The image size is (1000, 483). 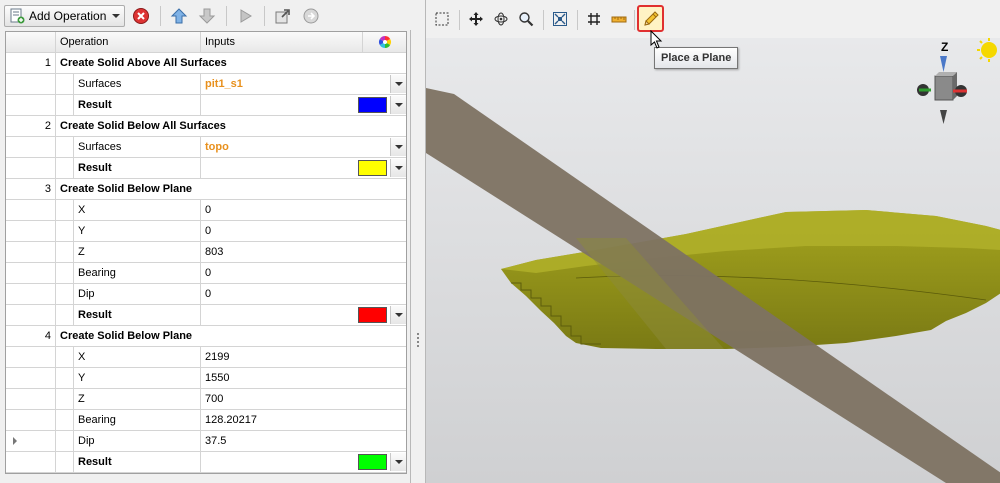 I want to click on operation-row: 2 Create Solid Below All Surfaces, so click(x=206, y=126).